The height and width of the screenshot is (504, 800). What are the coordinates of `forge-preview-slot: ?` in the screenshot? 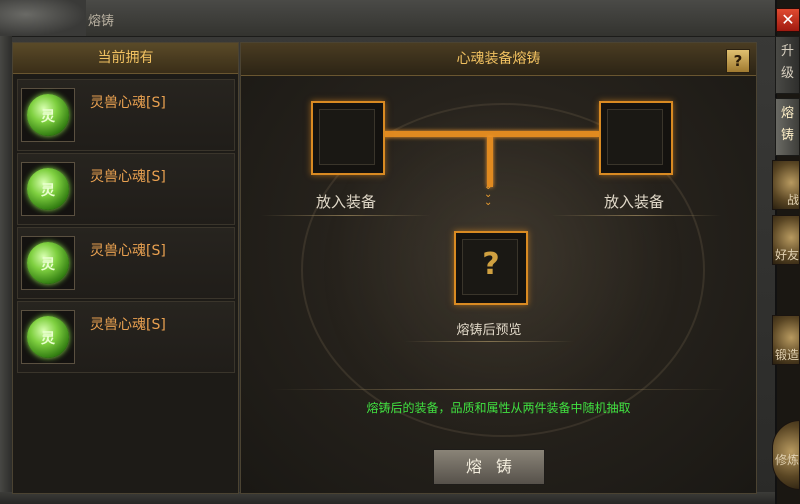 It's located at (491, 268).